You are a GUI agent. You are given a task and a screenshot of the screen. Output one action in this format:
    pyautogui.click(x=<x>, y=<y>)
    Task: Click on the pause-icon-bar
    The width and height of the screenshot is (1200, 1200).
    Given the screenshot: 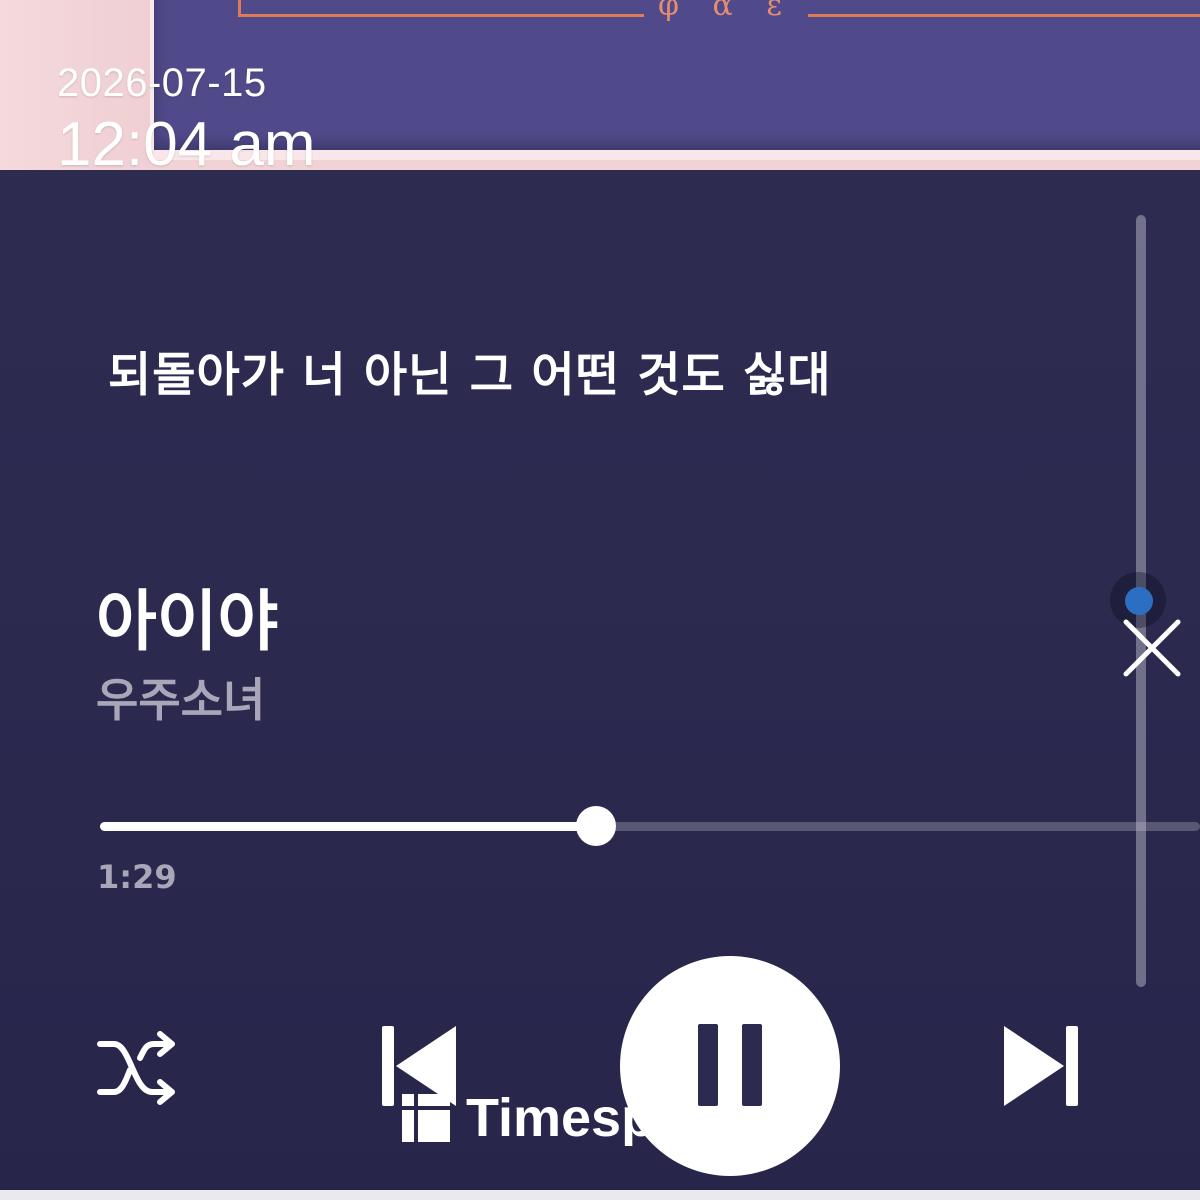 What is the action you would take?
    pyautogui.click(x=752, y=1065)
    